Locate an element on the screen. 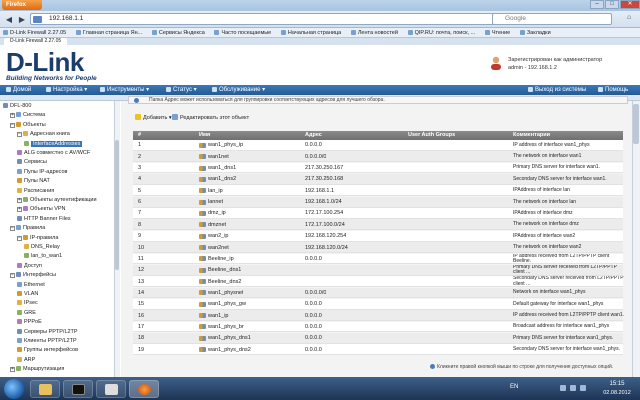  forward-arrow-icon: ▶ is located at coordinates (22, 19).